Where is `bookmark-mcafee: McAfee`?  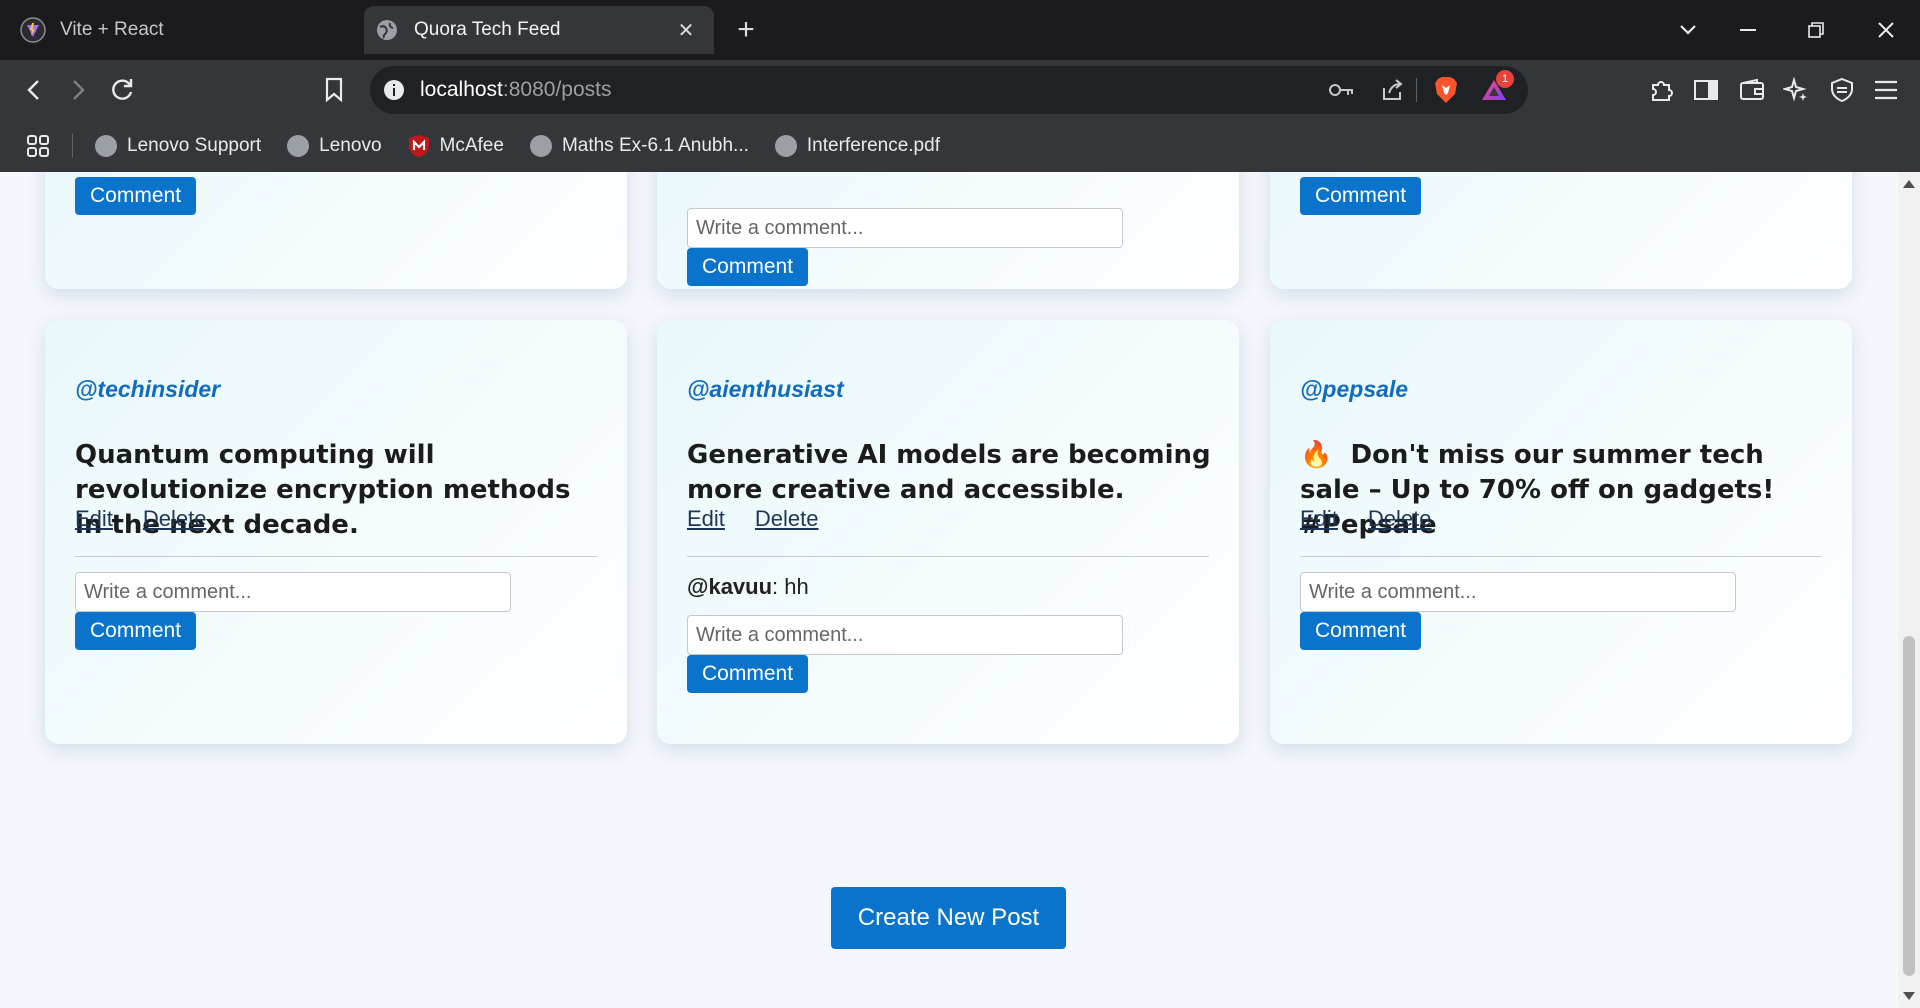 bookmark-mcafee: McAfee is located at coordinates (456, 146).